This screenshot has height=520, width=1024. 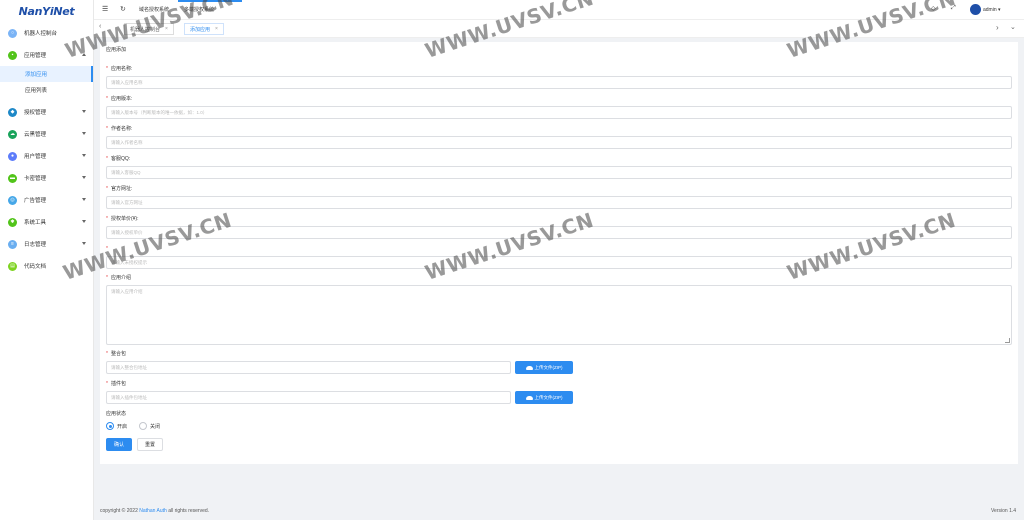 I want to click on radio-checked-icon, so click(x=110, y=426).